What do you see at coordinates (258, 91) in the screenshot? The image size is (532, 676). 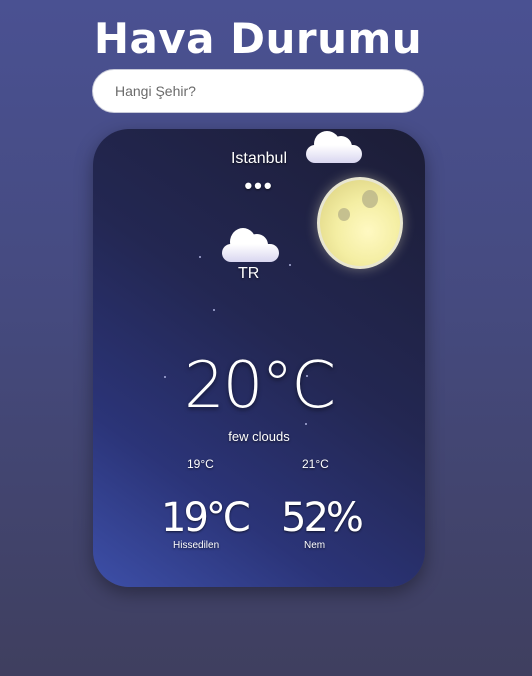 I see `city-search-input` at bounding box center [258, 91].